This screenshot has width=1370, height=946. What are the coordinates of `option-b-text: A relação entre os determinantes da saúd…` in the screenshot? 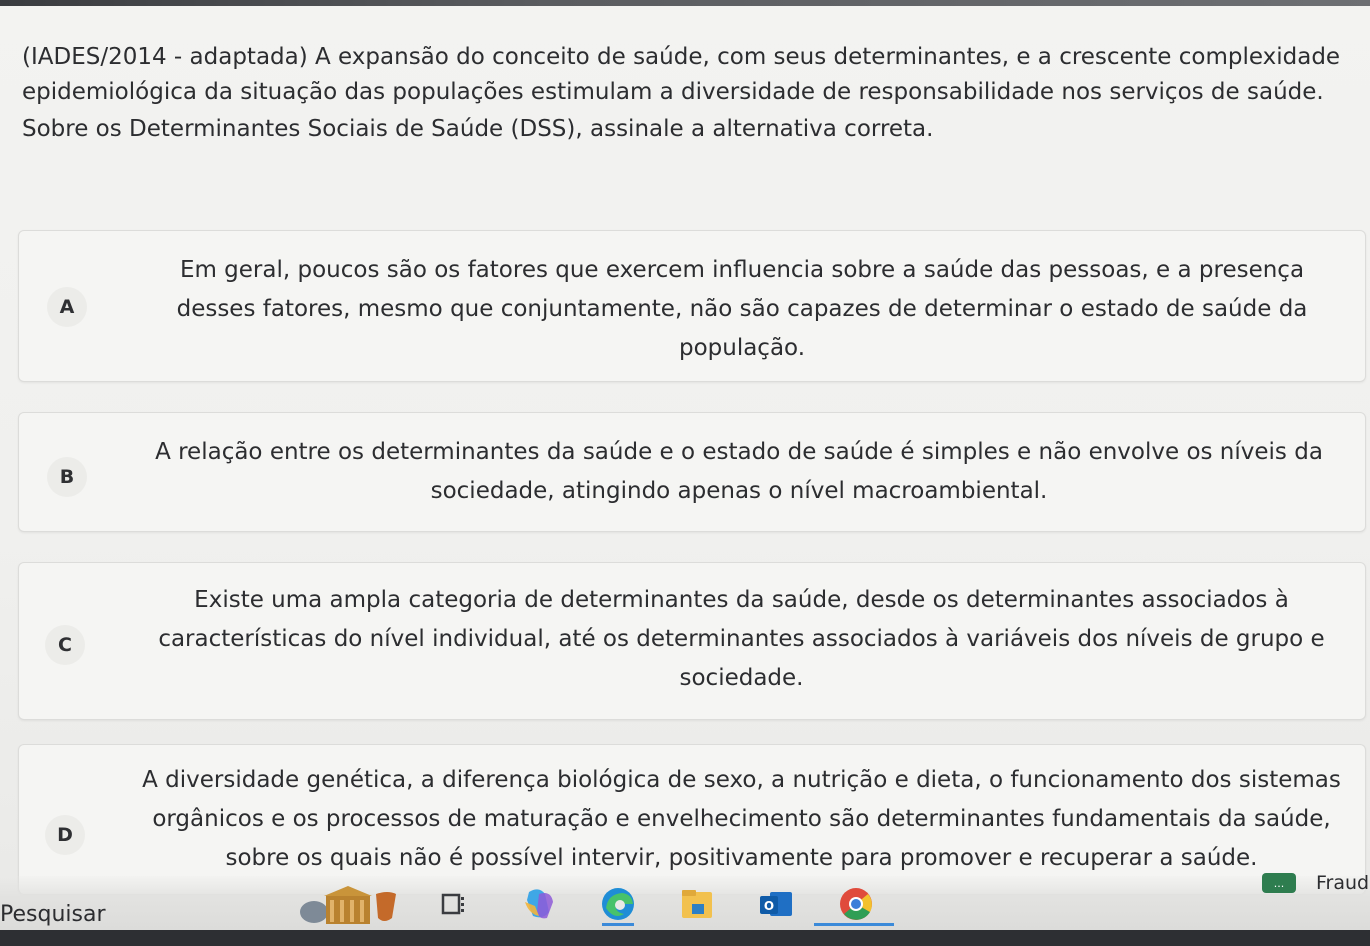 It's located at (739, 471).